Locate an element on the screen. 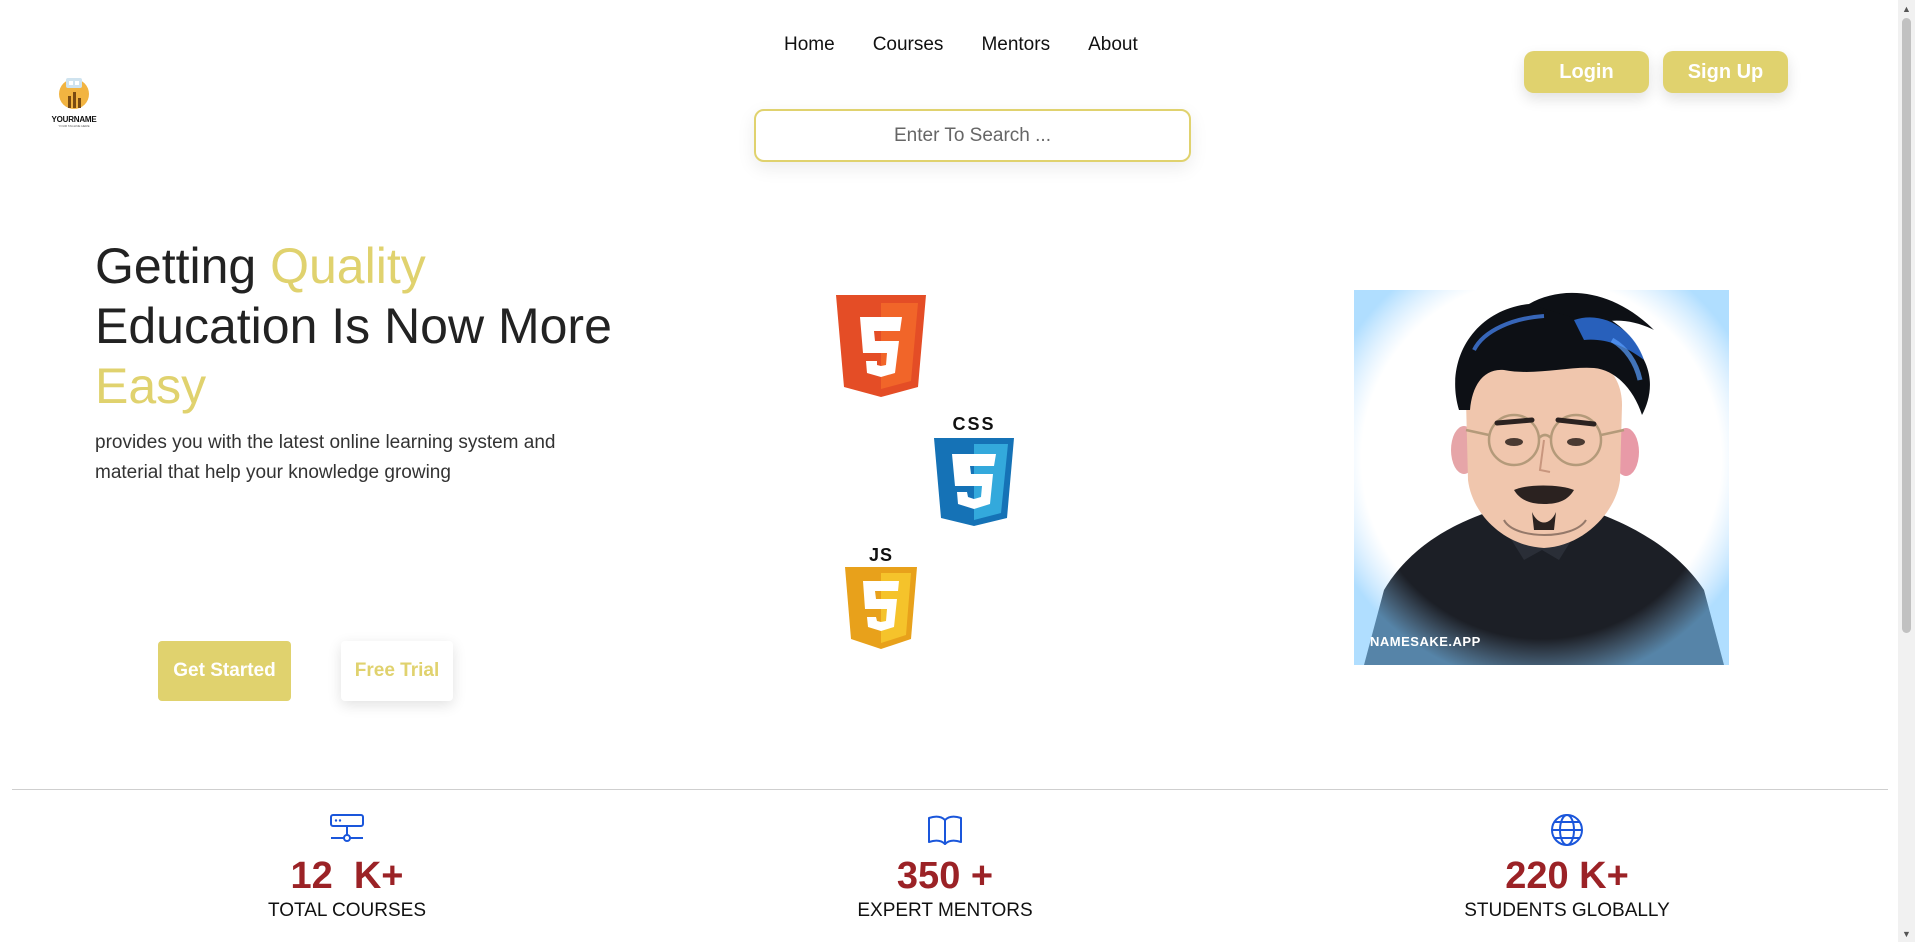 The image size is (1915, 942). auth-buttons: Login Sign Up is located at coordinates (1656, 72).